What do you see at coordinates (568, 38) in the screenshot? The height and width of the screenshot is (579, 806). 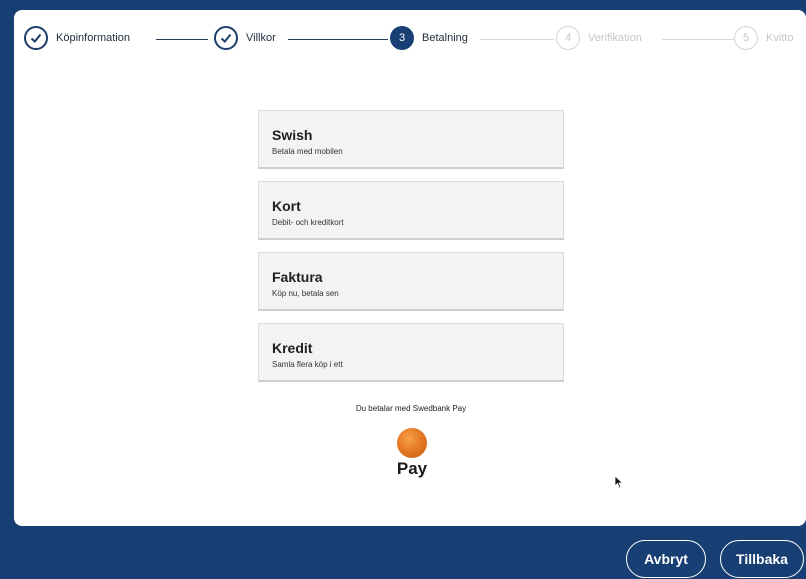 I see `step-number: 4` at bounding box center [568, 38].